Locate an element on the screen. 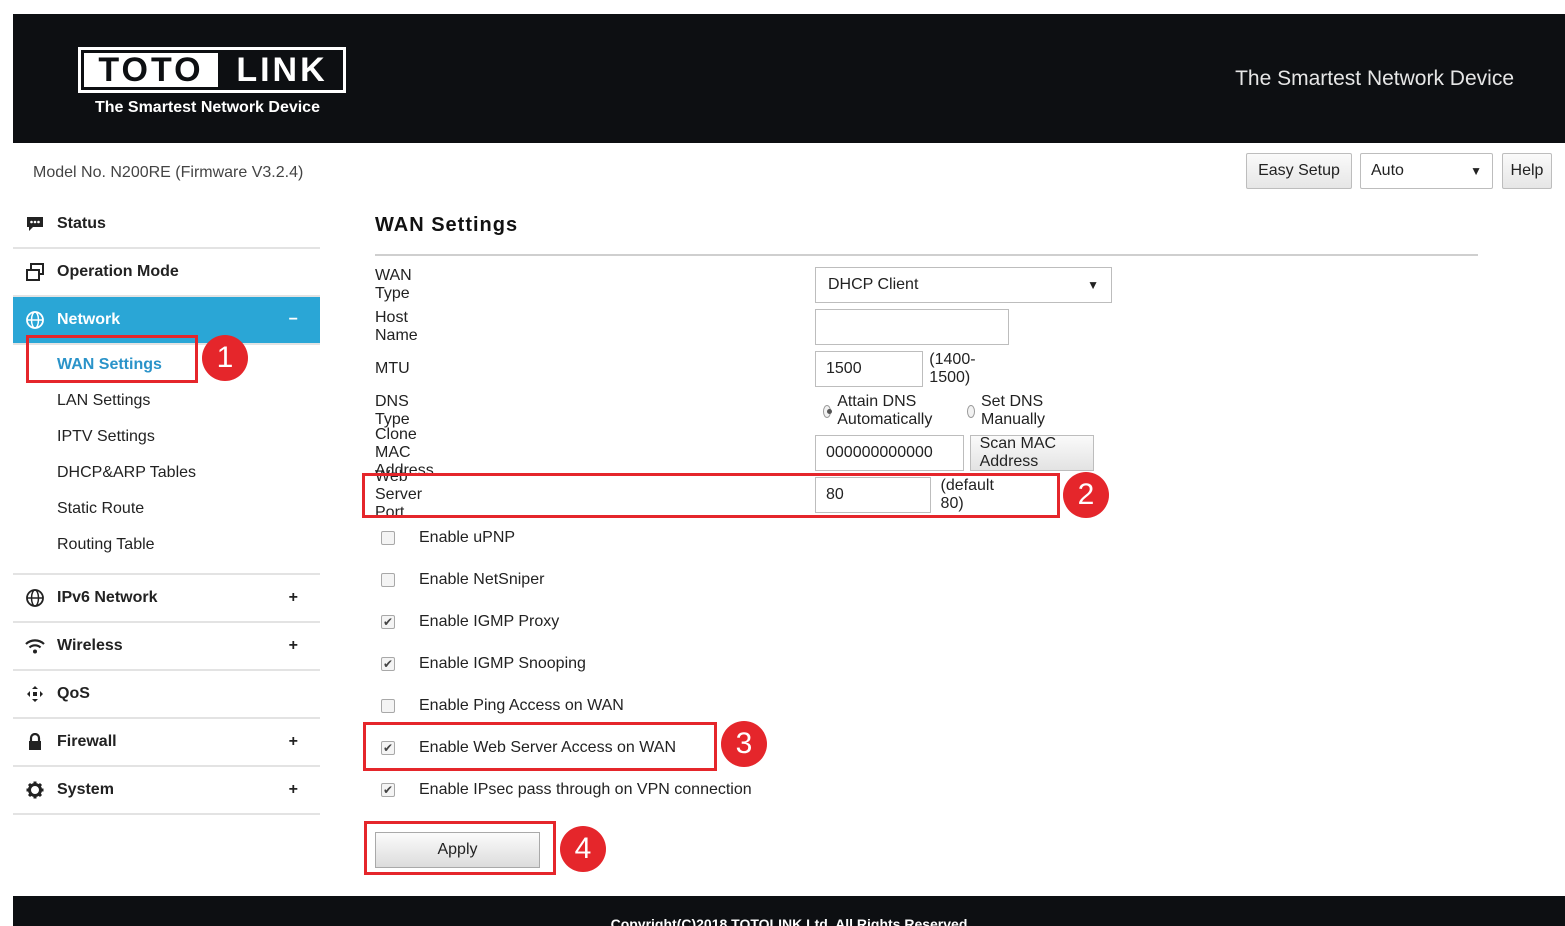  sidebar-item-qos: QoS is located at coordinates (166, 695).